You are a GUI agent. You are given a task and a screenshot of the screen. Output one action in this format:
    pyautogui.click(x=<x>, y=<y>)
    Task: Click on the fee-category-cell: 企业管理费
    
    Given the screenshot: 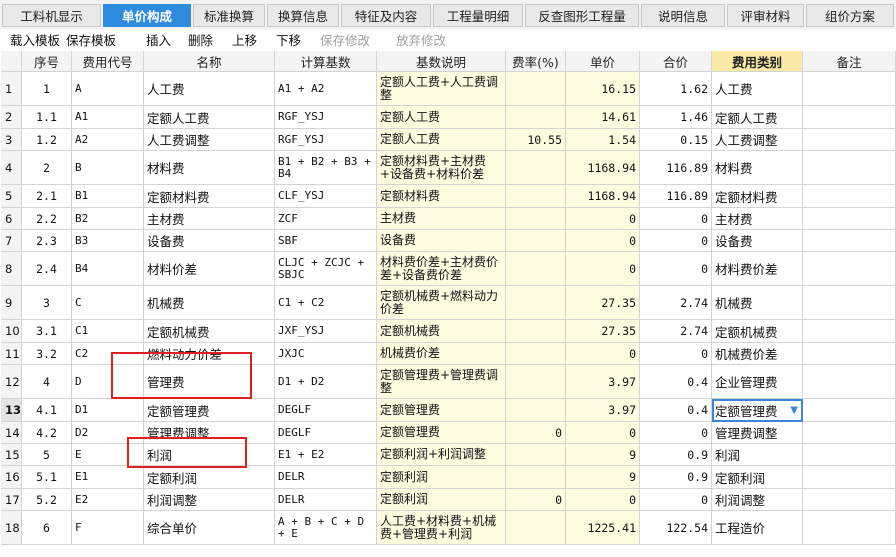 What is the action you would take?
    pyautogui.click(x=757, y=382)
    